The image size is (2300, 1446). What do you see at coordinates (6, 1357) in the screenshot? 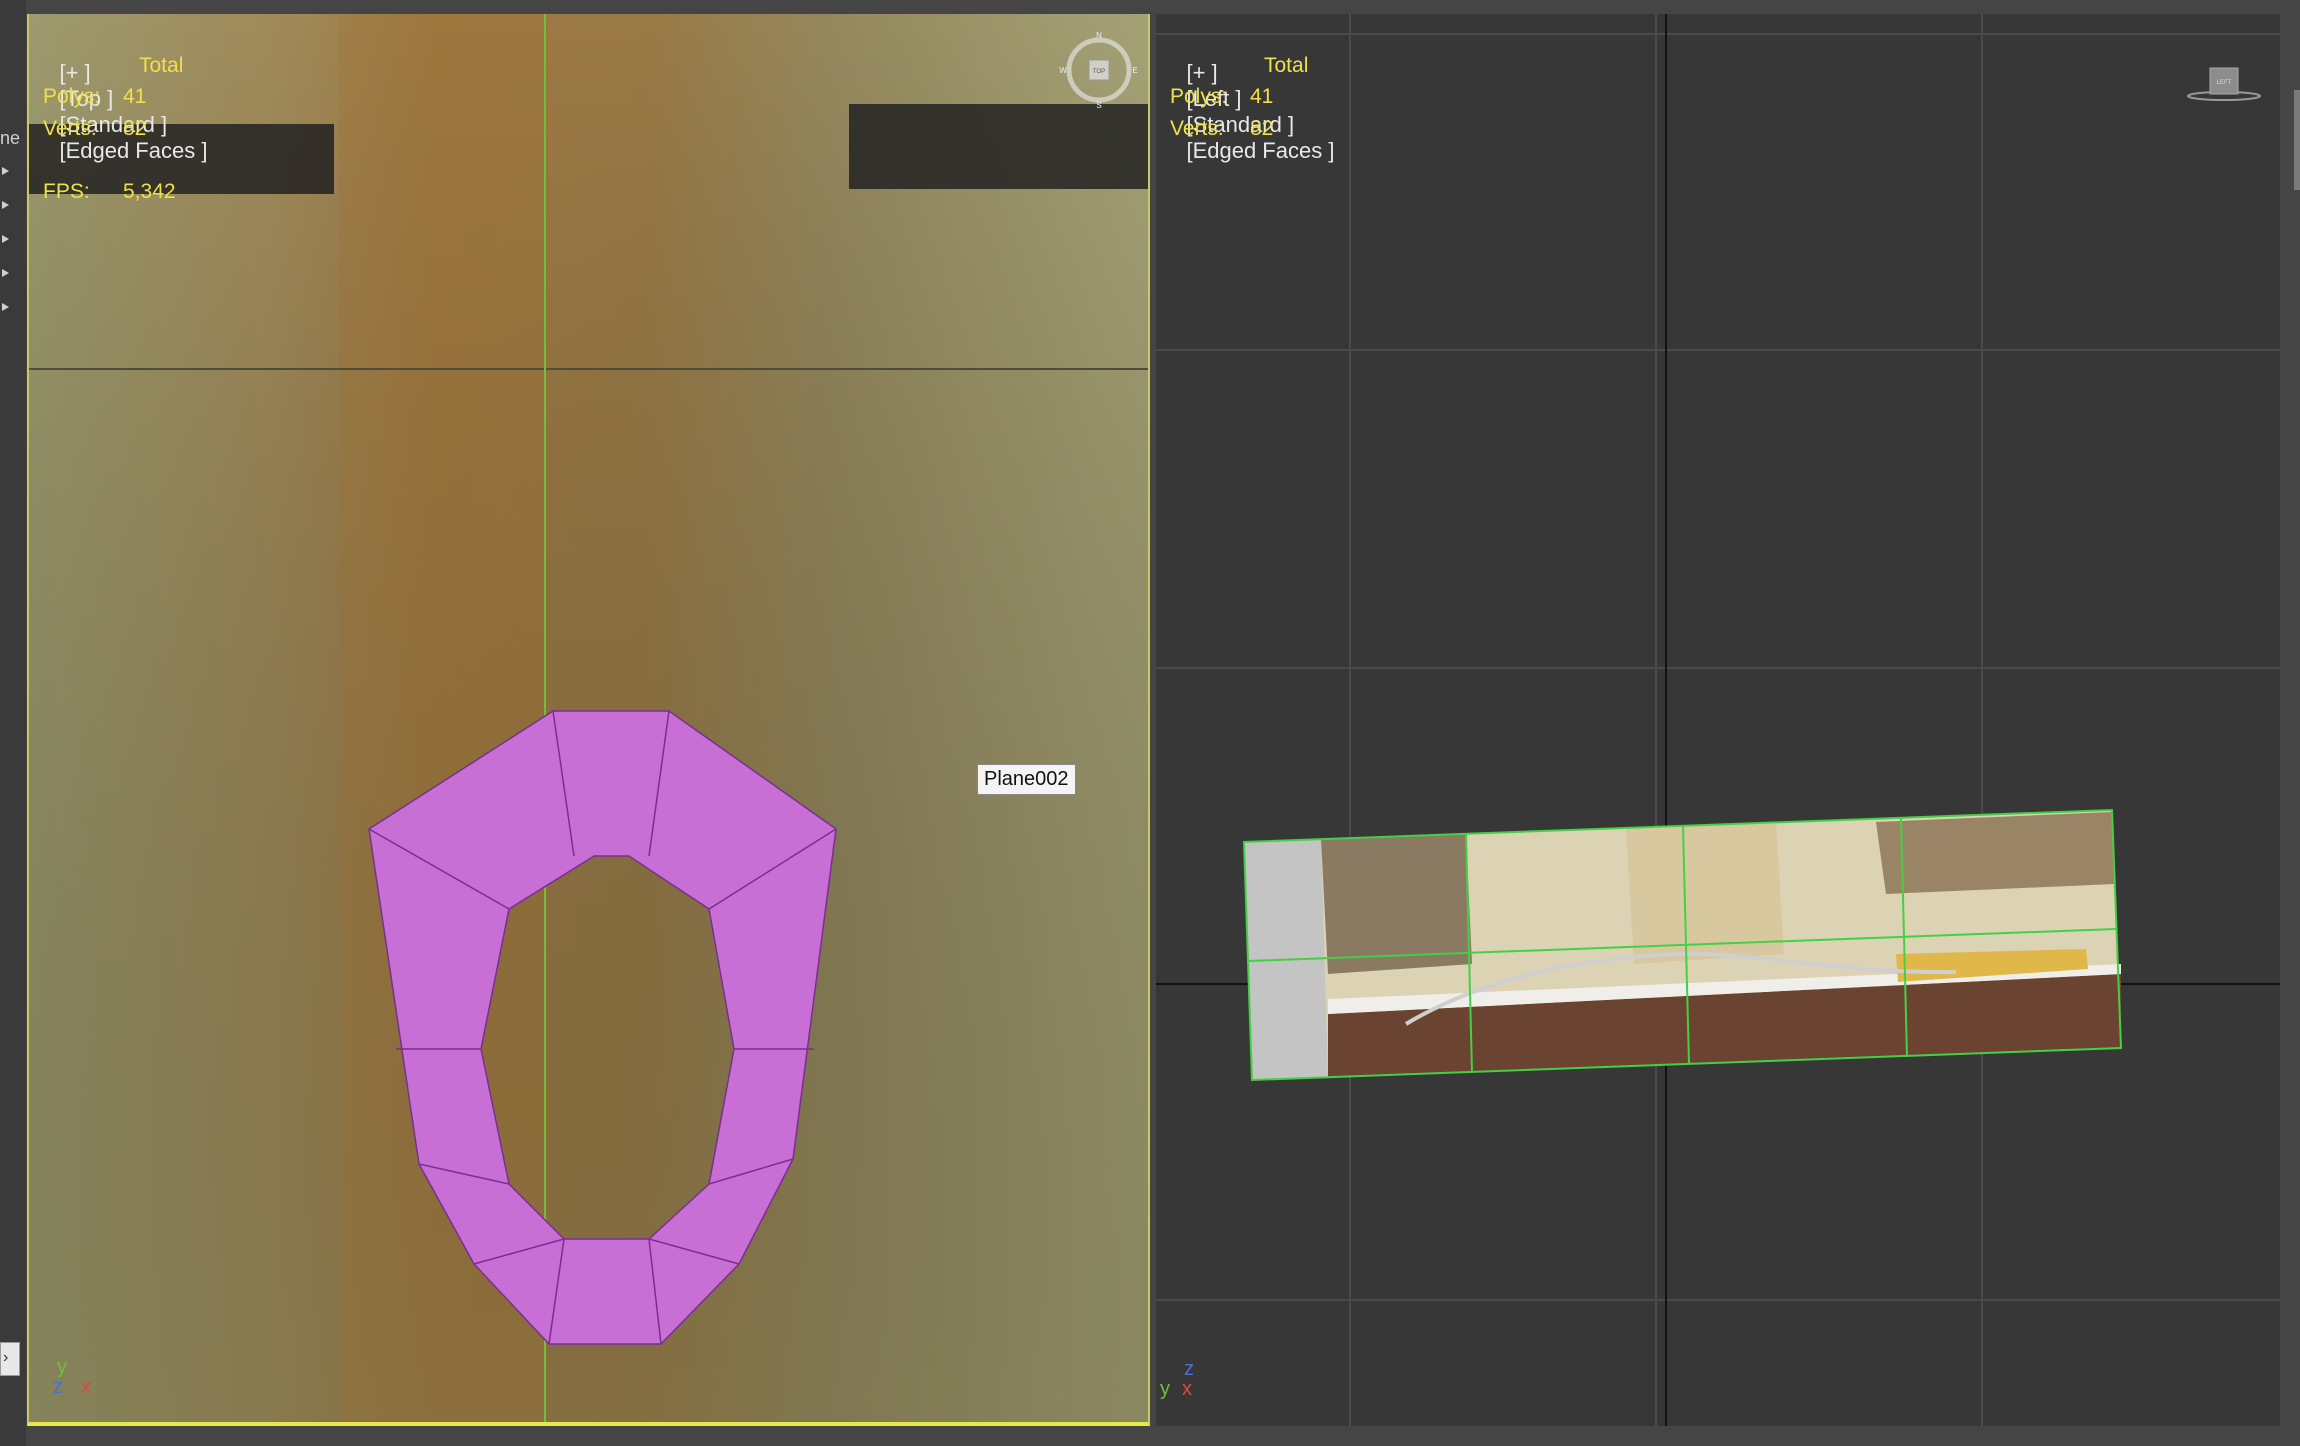
I see `chevron-right-icon: ›` at bounding box center [6, 1357].